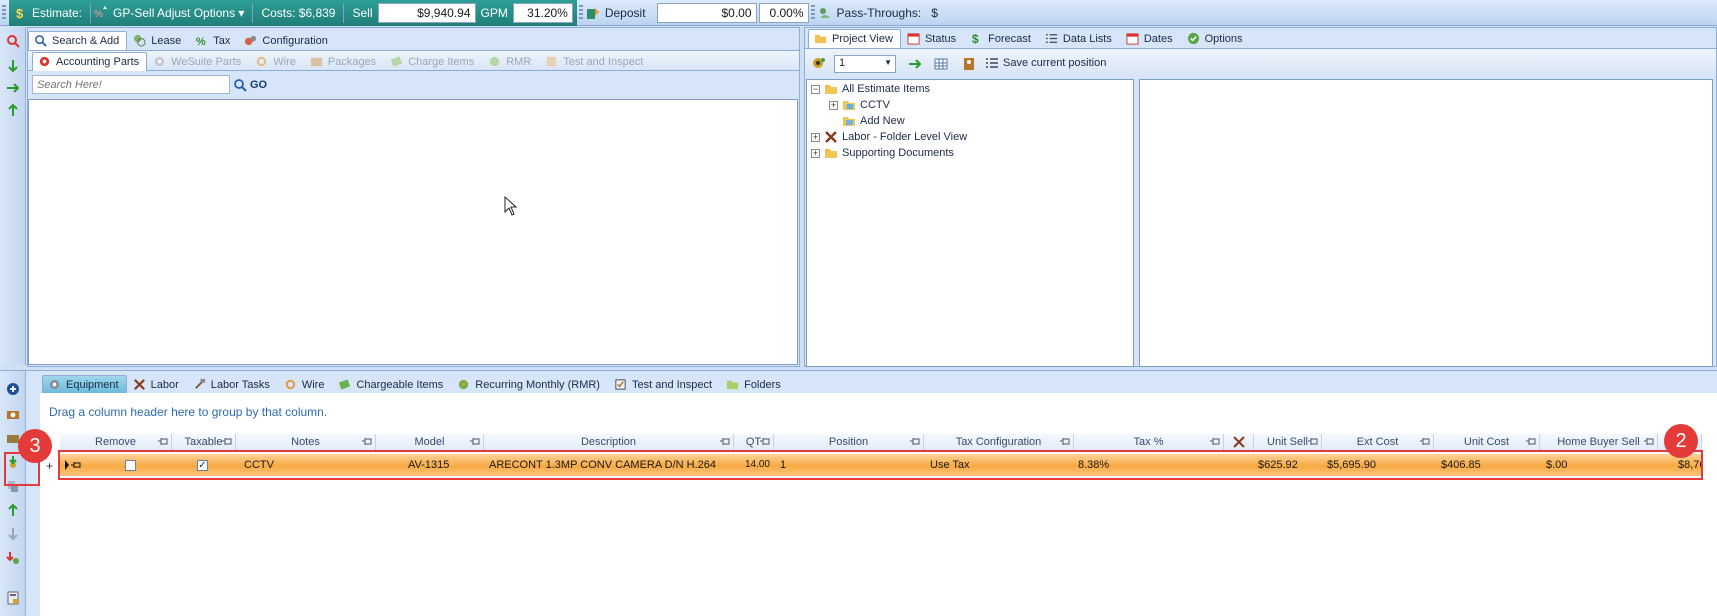 This screenshot has width=1717, height=616. I want to click on subtab-wire: Wire, so click(276, 61).